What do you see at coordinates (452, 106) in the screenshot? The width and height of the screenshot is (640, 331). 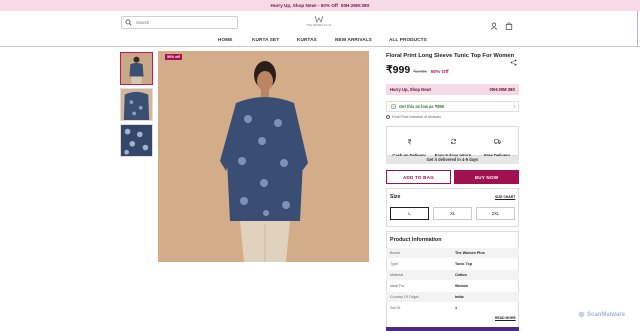 I see `offer-row: Get this as low as ₹850 ›` at bounding box center [452, 106].